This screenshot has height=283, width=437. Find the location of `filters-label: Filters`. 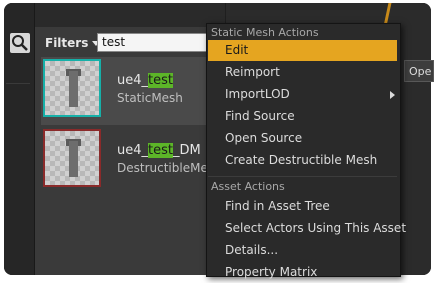

filters-label: Filters is located at coordinates (67, 43).